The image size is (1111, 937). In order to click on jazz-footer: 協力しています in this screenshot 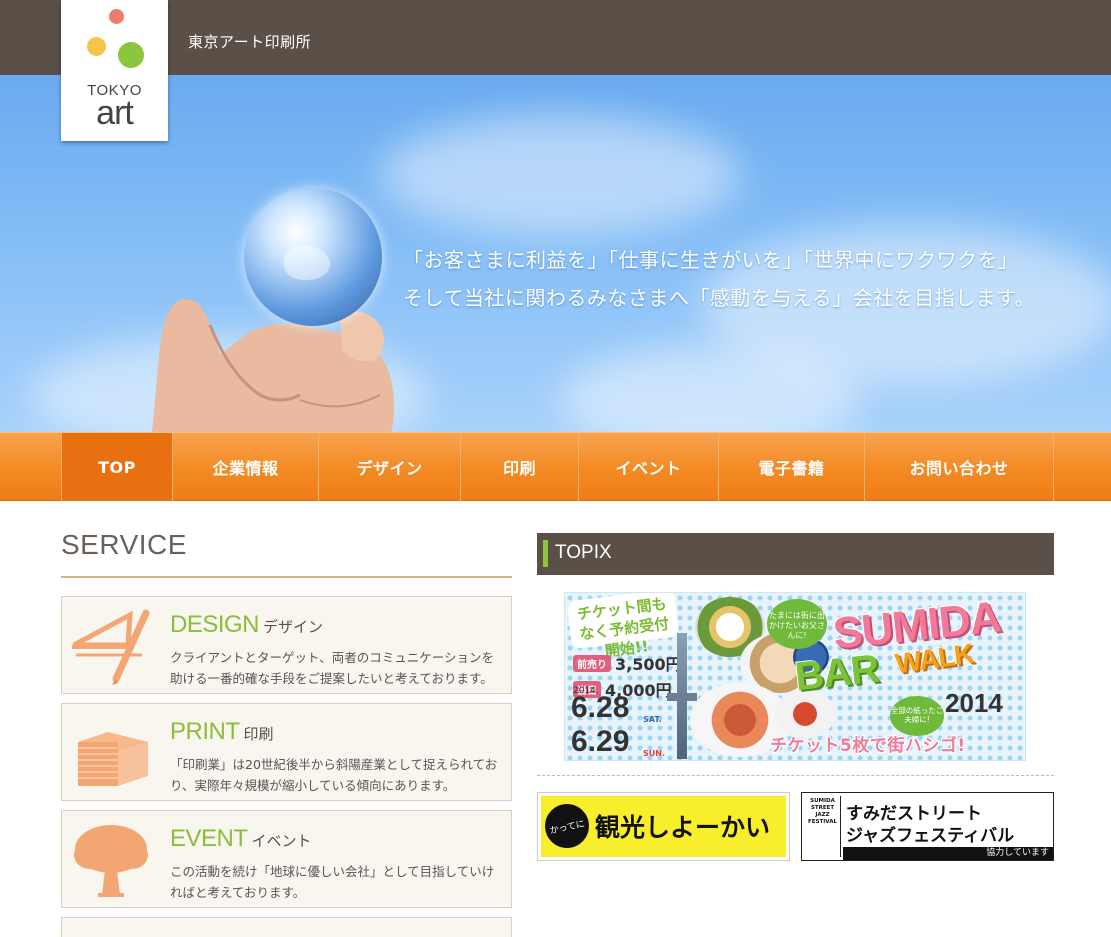, I will do `click(948, 853)`.